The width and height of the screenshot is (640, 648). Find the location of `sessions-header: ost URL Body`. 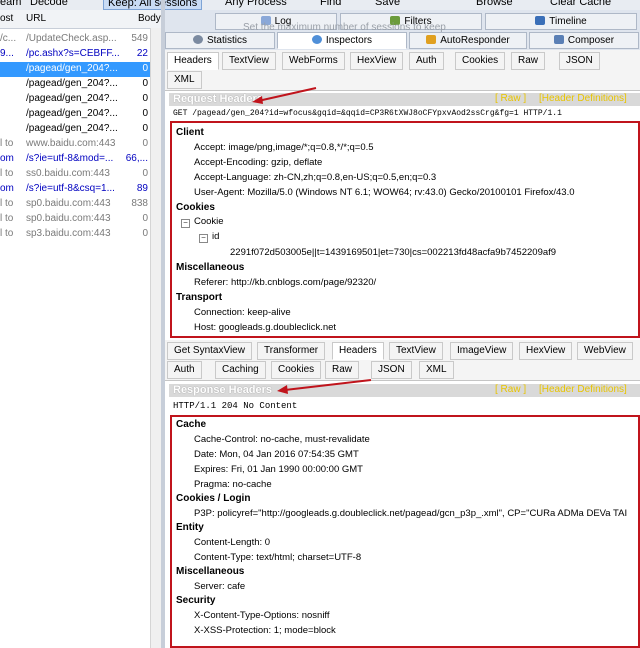

sessions-header: ost URL Body is located at coordinates (82, 19).